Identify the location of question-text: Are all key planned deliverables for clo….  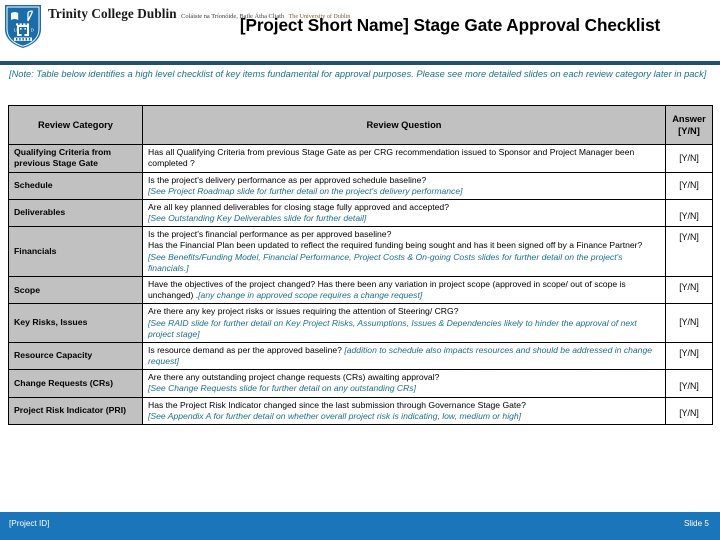
(298, 206).